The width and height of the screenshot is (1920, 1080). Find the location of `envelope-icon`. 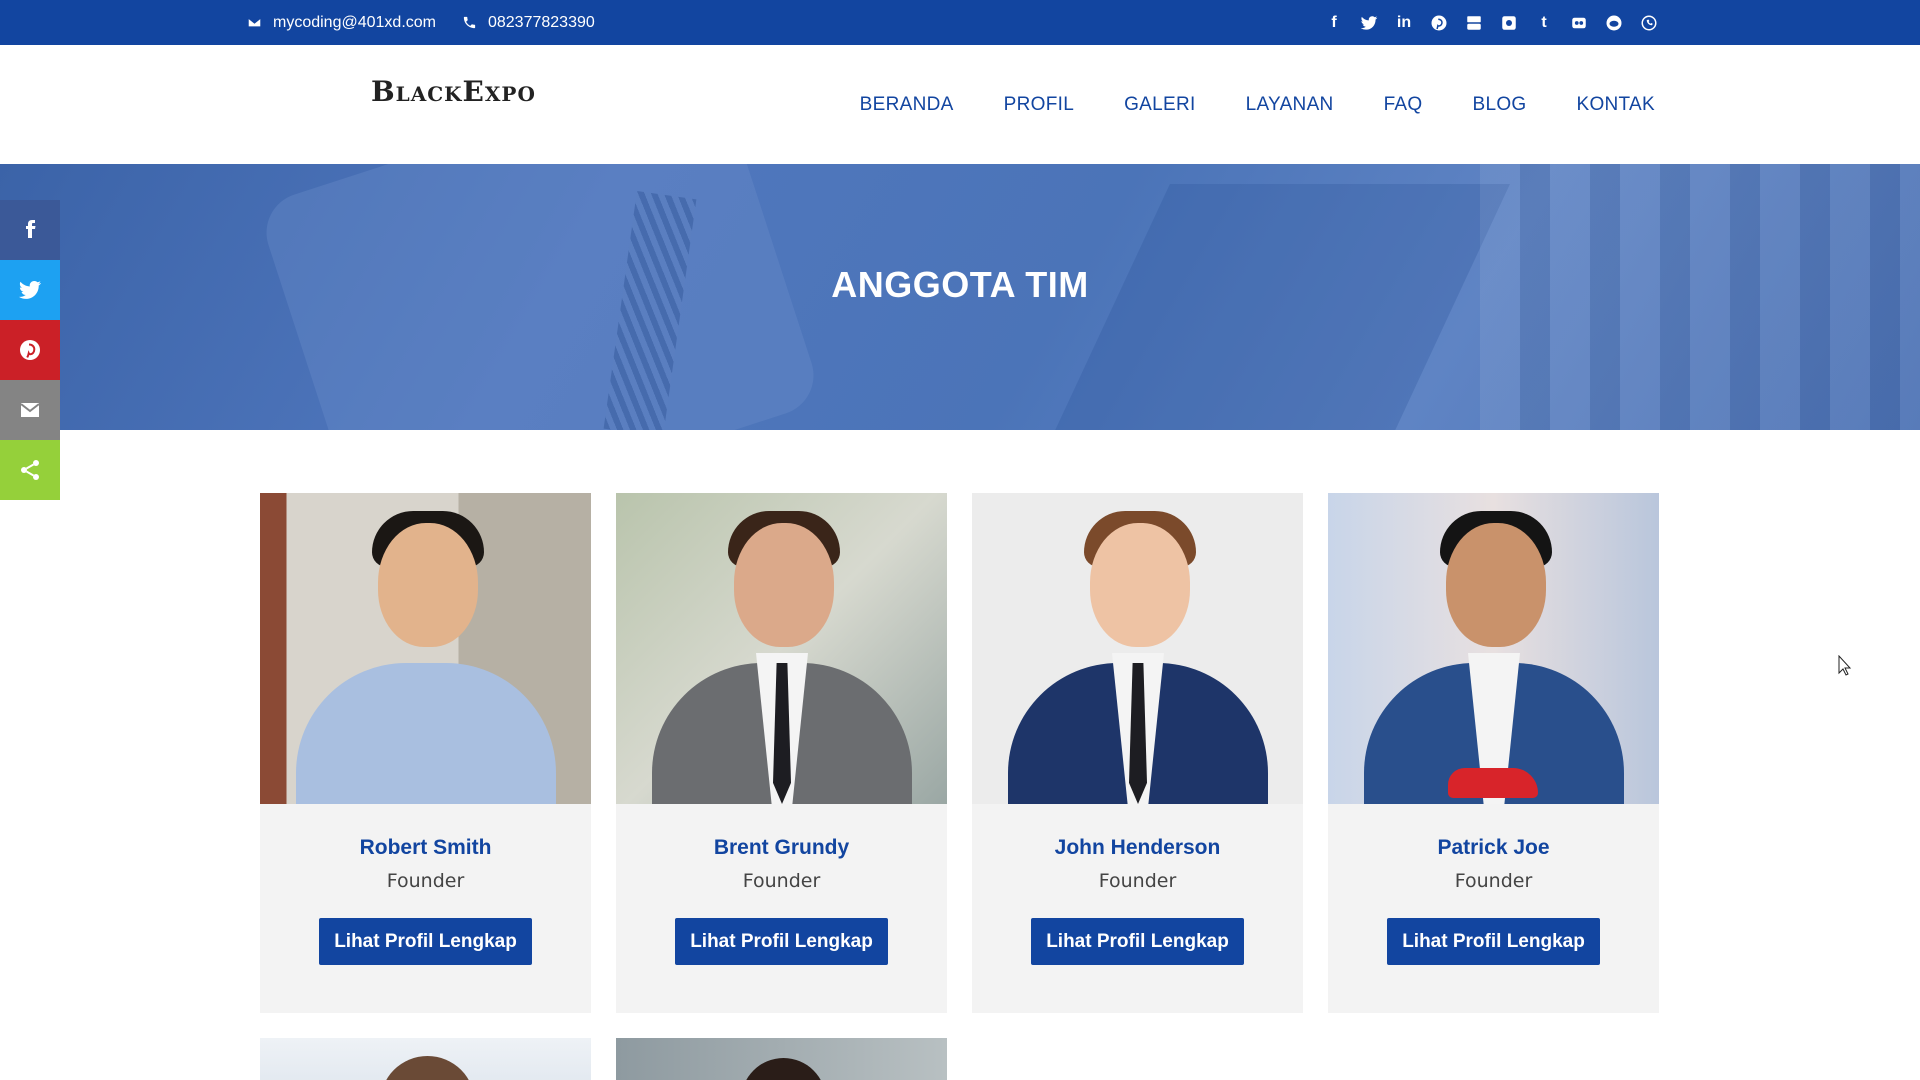

envelope-icon is located at coordinates (254, 22).